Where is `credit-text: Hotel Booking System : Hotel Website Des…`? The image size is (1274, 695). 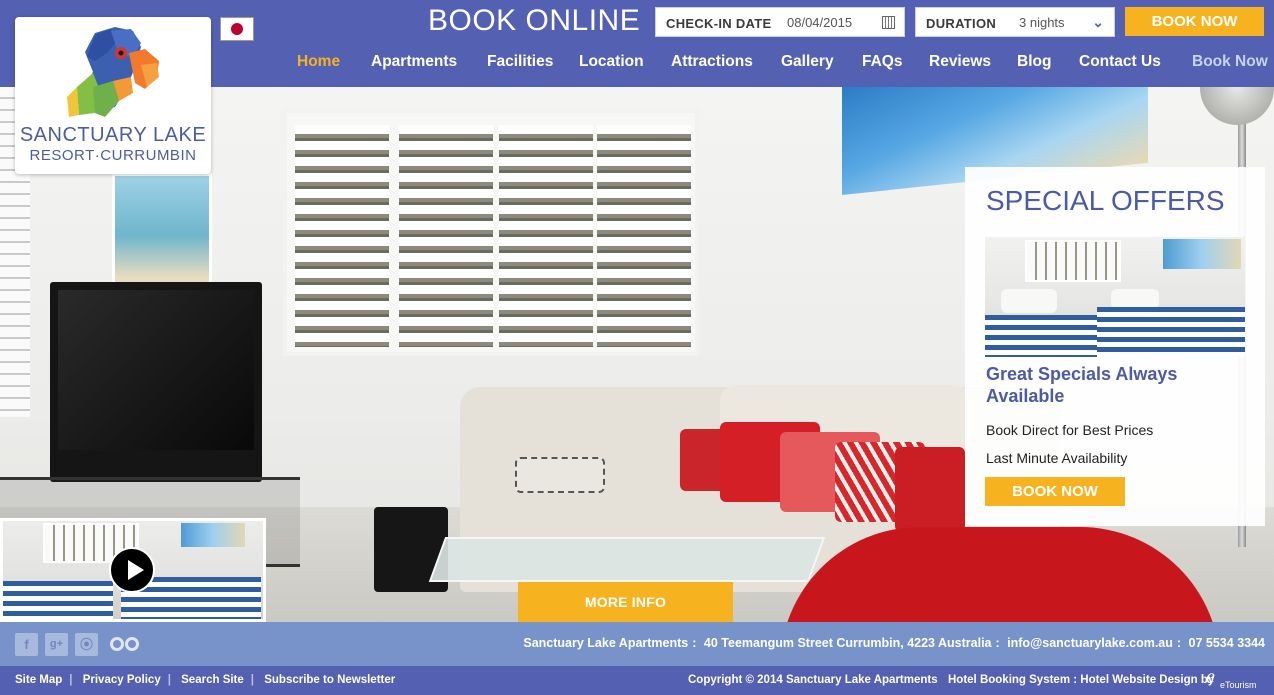 credit-text: Hotel Booking System : Hotel Website Des… is located at coordinates (1081, 680).